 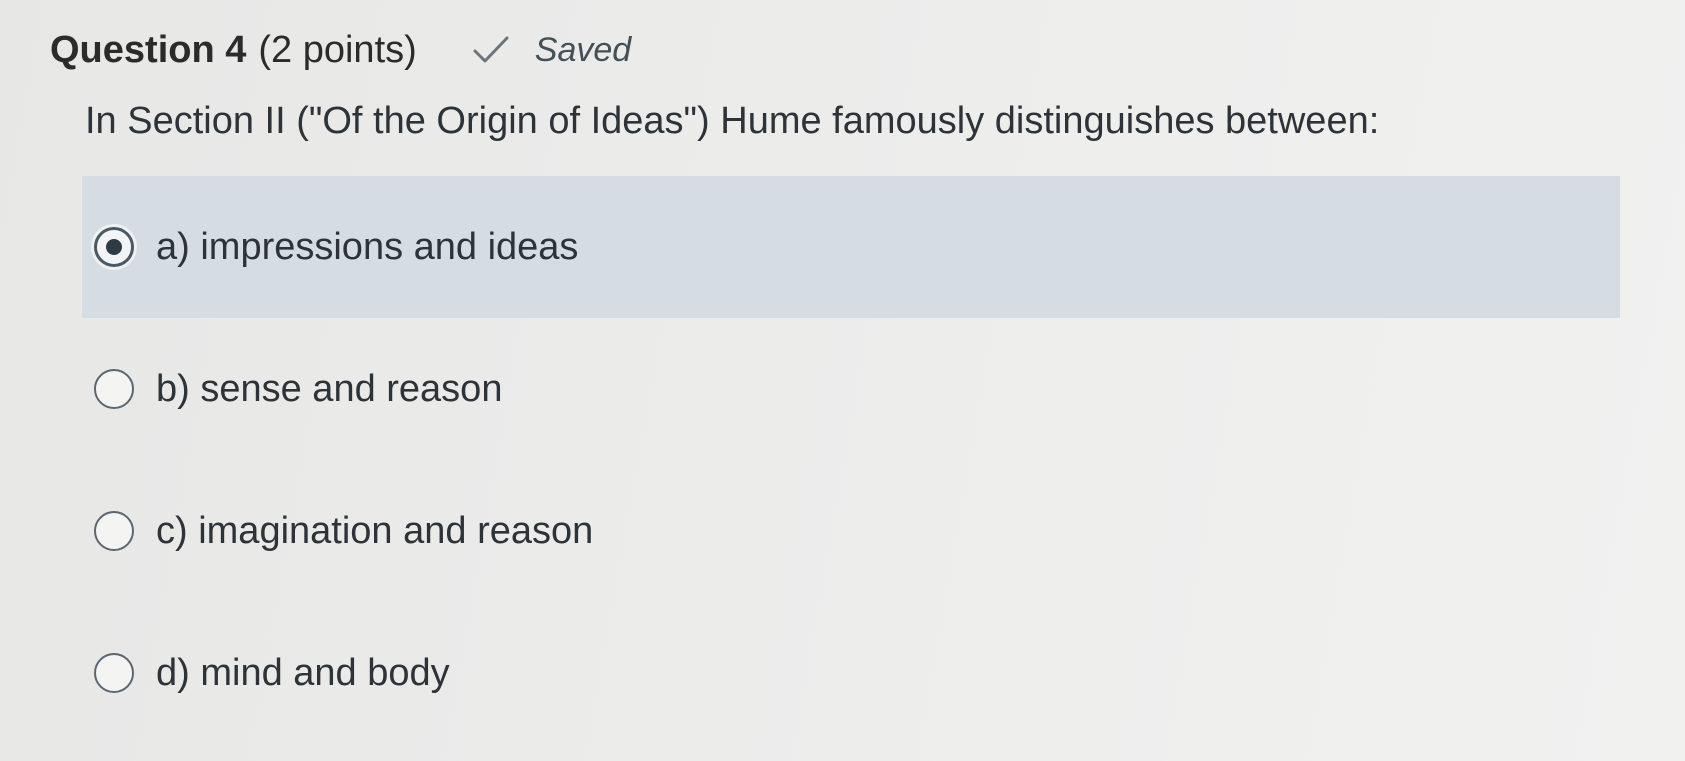 I want to click on answer-label-b: b) sense and reason, so click(x=329, y=388).